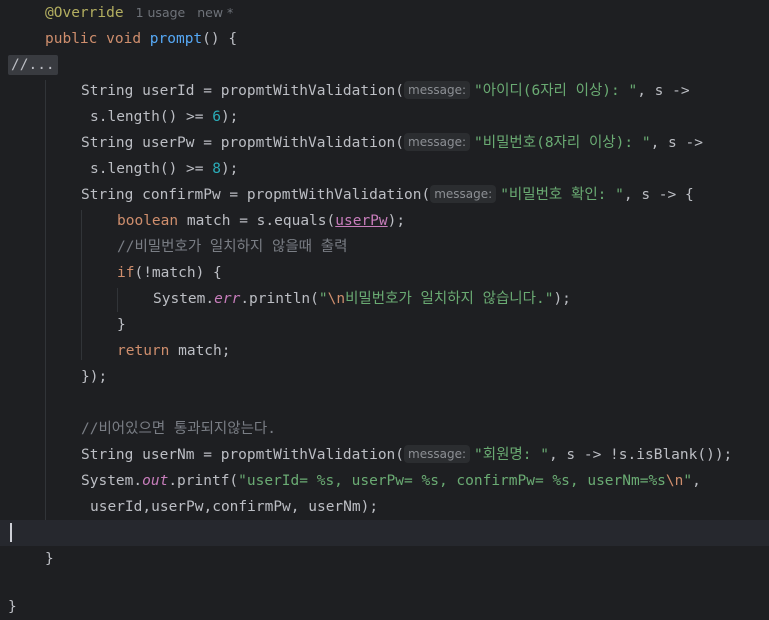 The height and width of the screenshot is (620, 769). Describe the element at coordinates (151, 91) in the screenshot. I see `code-text: String userId =` at that location.